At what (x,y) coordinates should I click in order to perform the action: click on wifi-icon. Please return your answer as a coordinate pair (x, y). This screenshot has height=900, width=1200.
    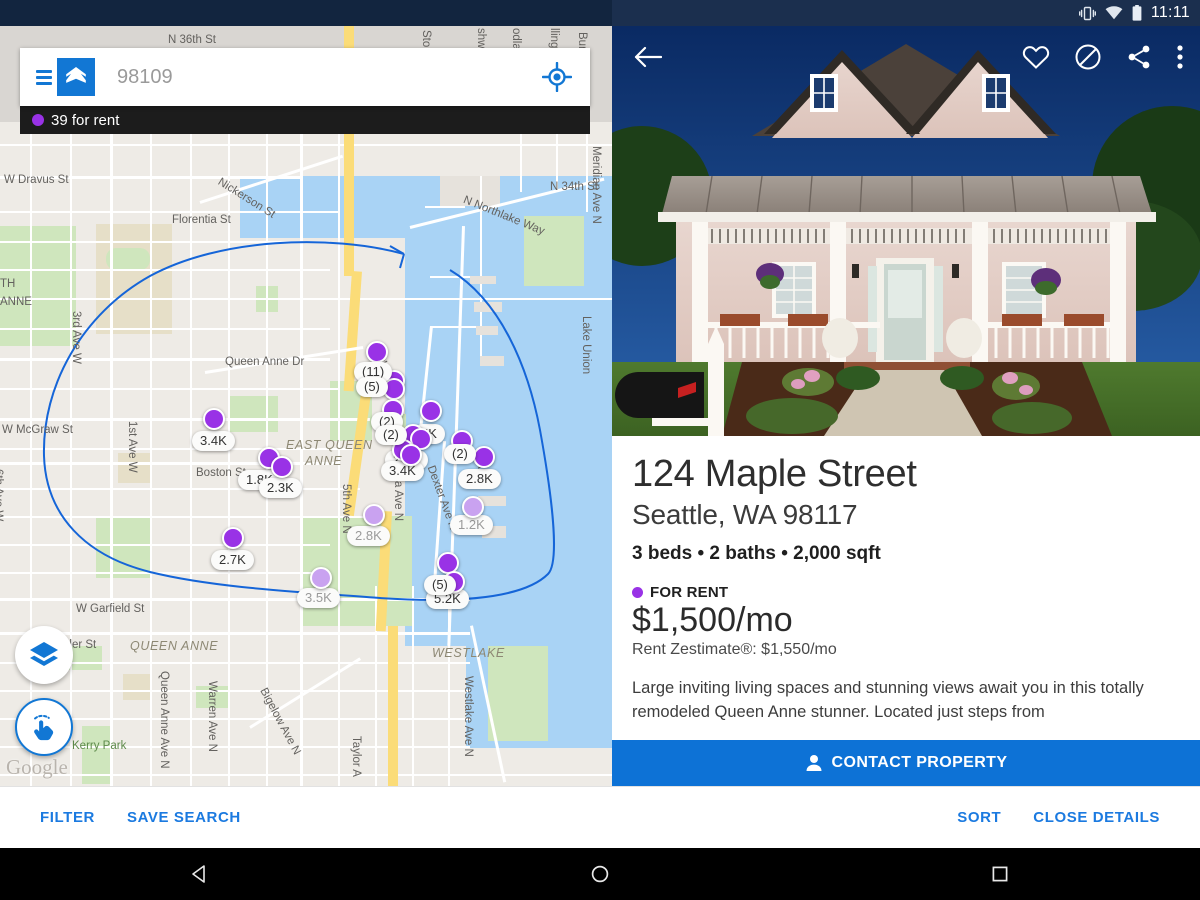
    Looking at the image, I should click on (1114, 13).